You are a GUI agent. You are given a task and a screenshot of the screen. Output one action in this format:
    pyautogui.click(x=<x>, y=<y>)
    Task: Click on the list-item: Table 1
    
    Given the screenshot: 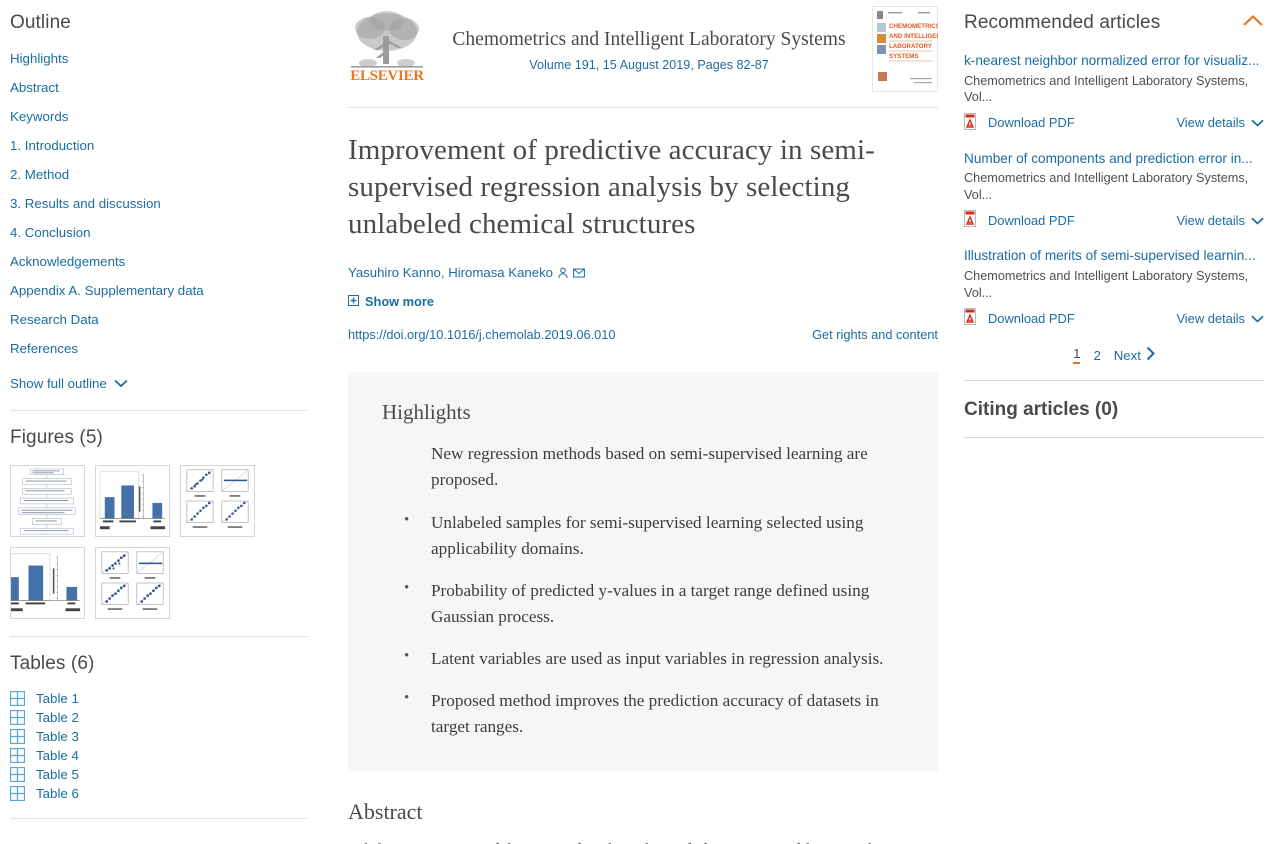 What is the action you would take?
    pyautogui.click(x=158, y=698)
    